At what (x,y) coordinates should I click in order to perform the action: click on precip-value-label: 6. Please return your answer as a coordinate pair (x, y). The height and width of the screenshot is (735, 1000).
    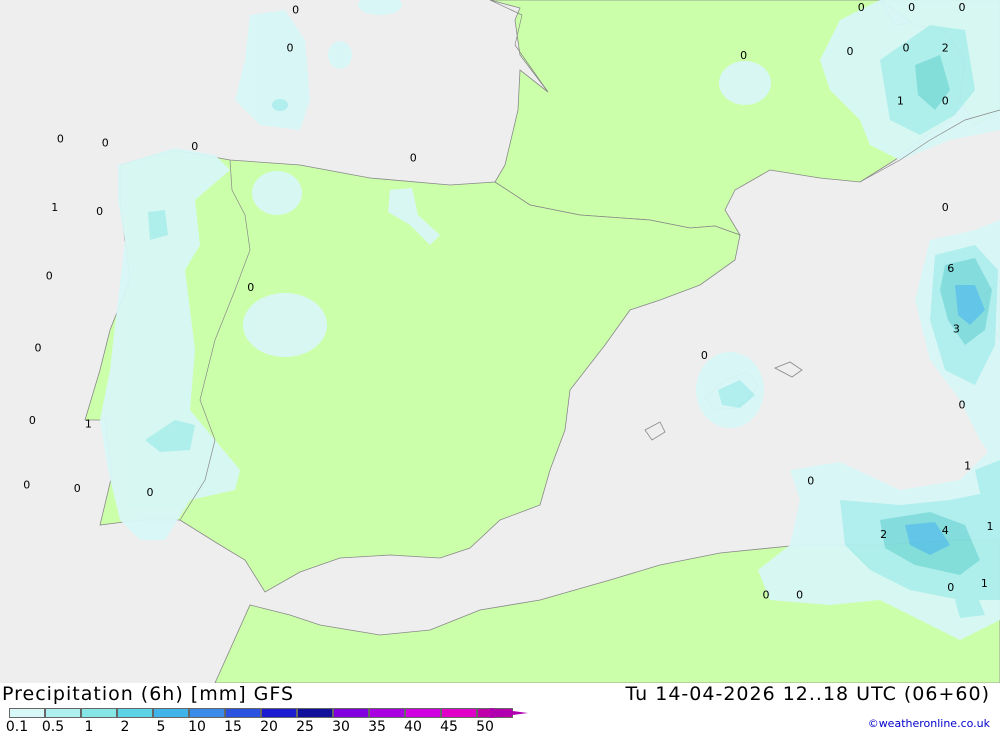
    Looking at the image, I should click on (950, 268).